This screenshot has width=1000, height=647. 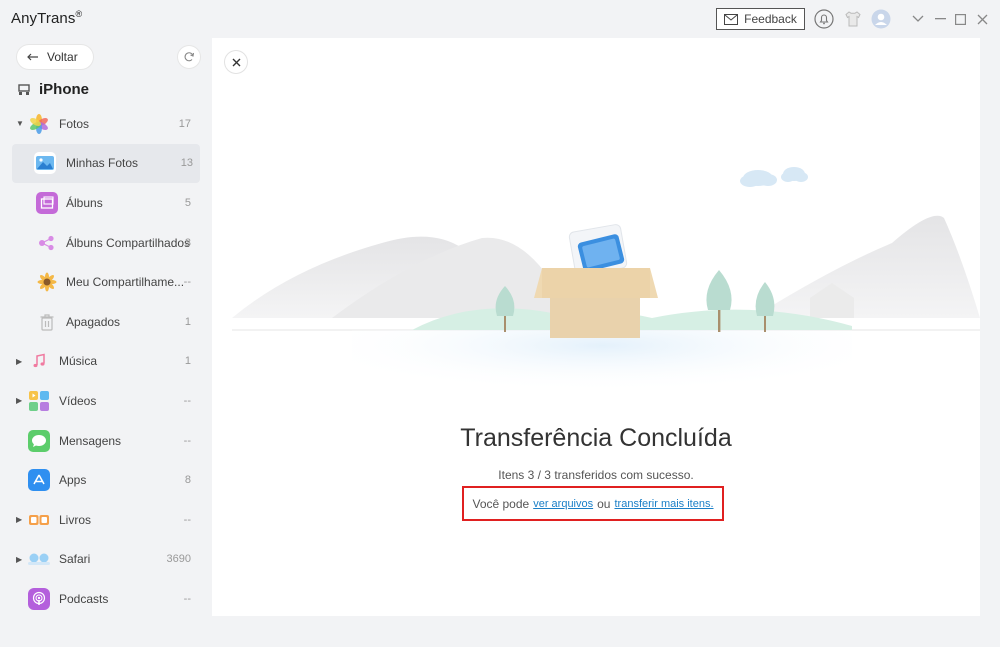 I want to click on sidebar-item-meu-compartilhamento: Meu Compartilhame... --, so click(x=105, y=282).